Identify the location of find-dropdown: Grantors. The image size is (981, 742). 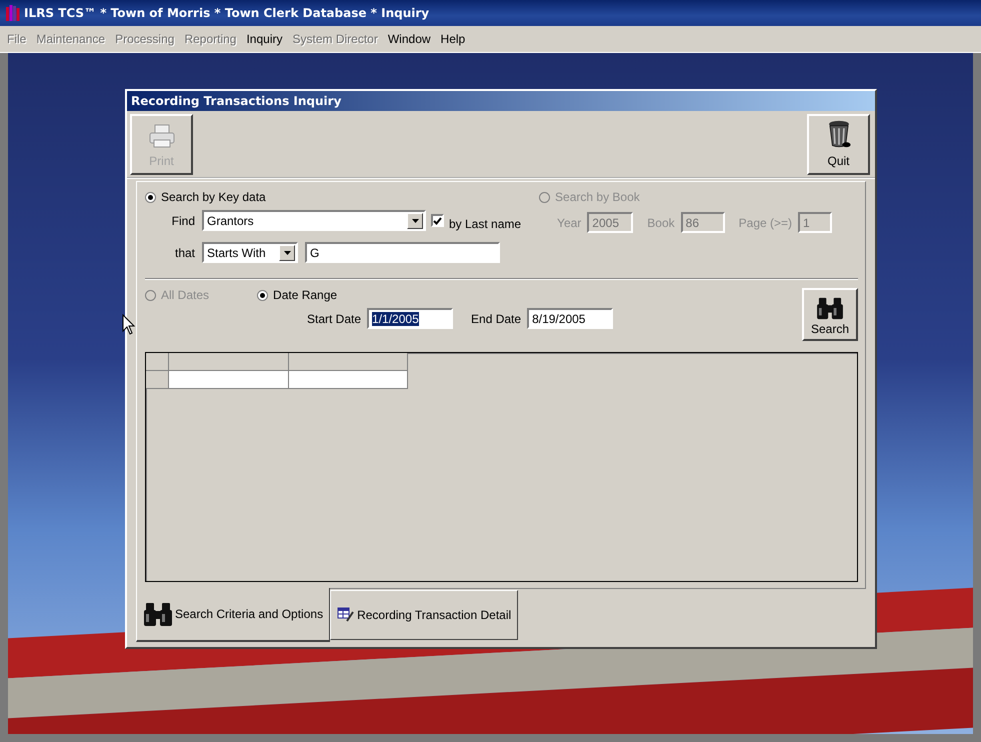
(314, 220).